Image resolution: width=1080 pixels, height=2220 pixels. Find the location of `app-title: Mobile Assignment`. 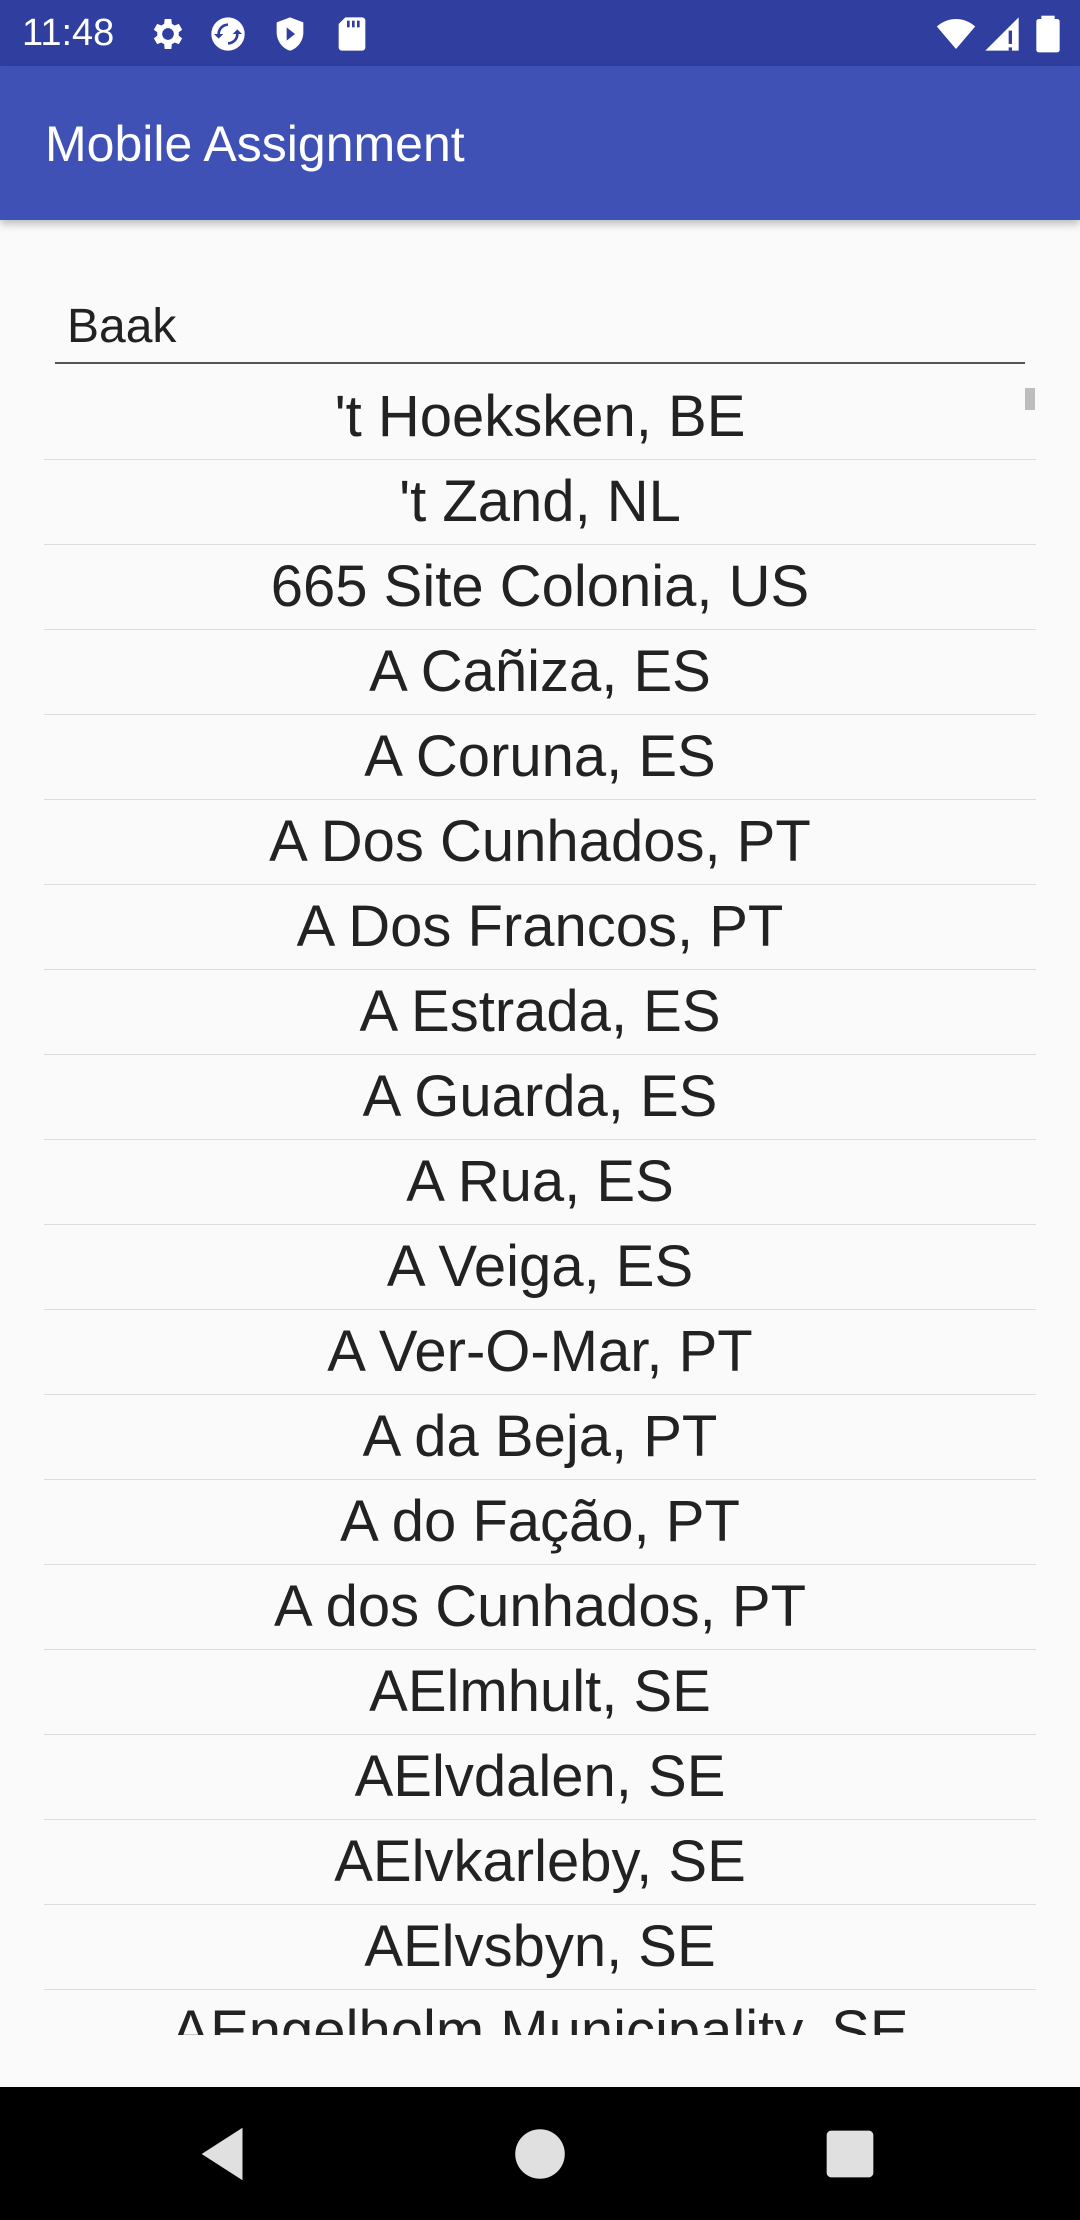

app-title: Mobile Assignment is located at coordinates (255, 144).